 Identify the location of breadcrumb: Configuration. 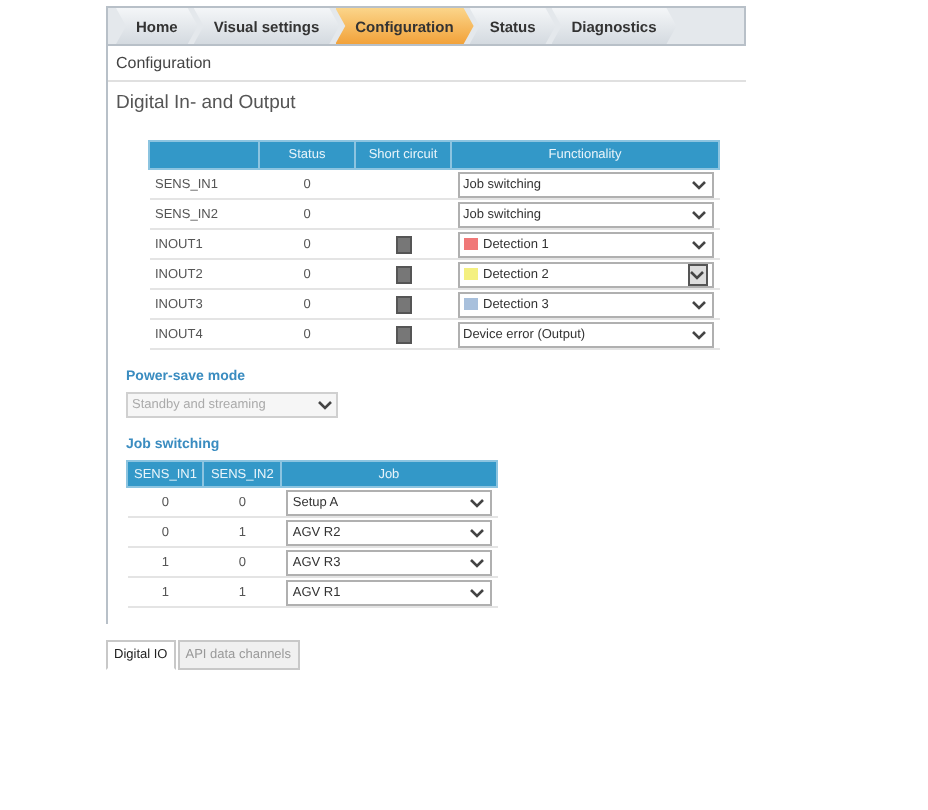
(427, 64).